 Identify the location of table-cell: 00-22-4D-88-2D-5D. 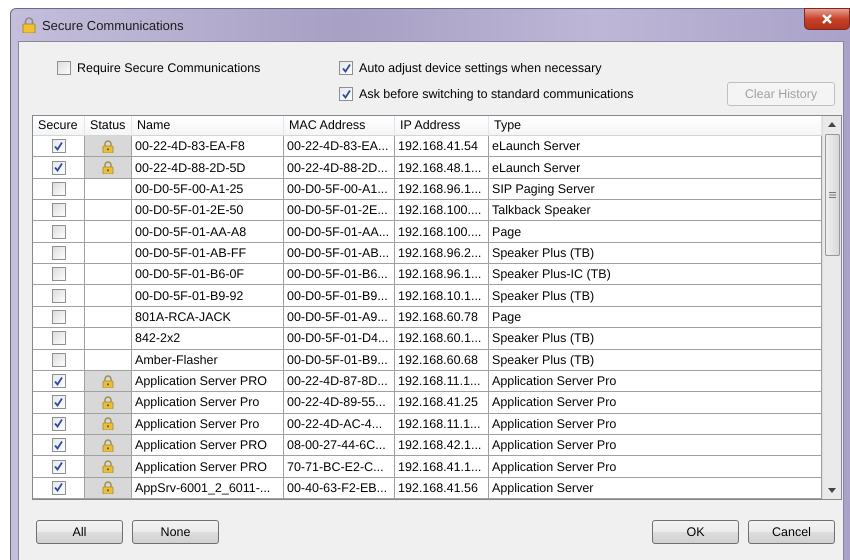
(208, 168).